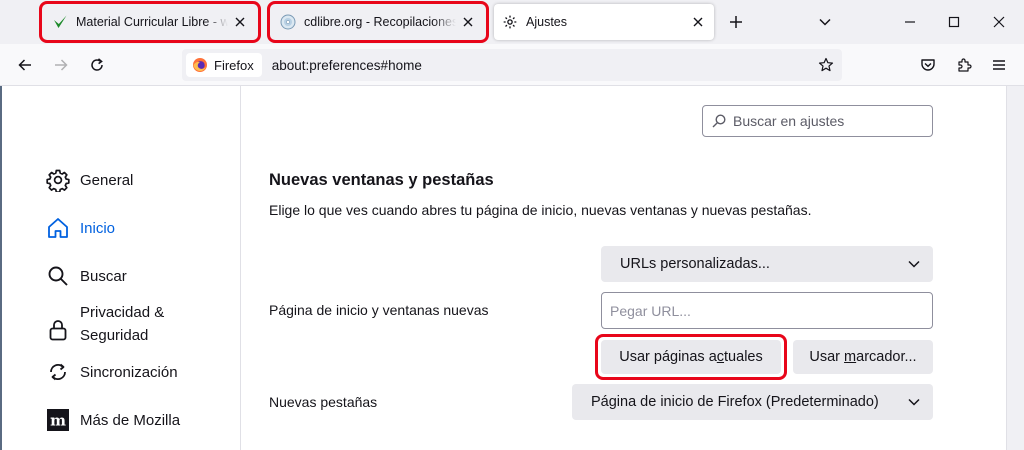  I want to click on svg-text: m, so click(58, 421).